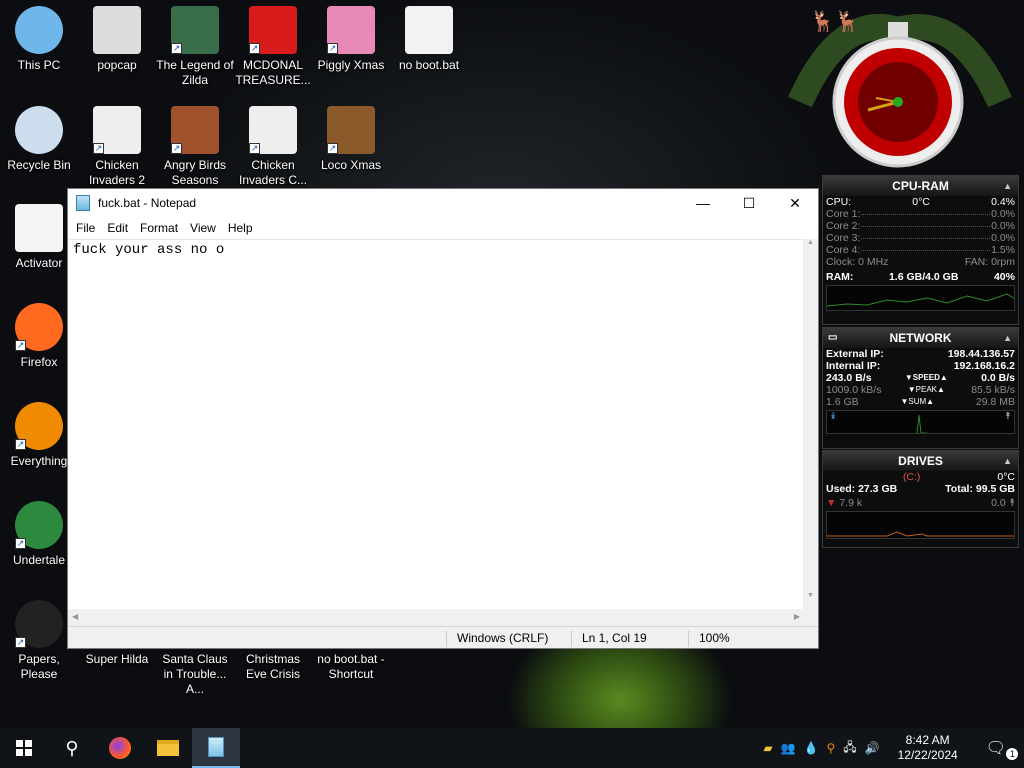 This screenshot has height=768, width=1024. I want to click on drop-tray-icon: 💧, so click(811, 748).